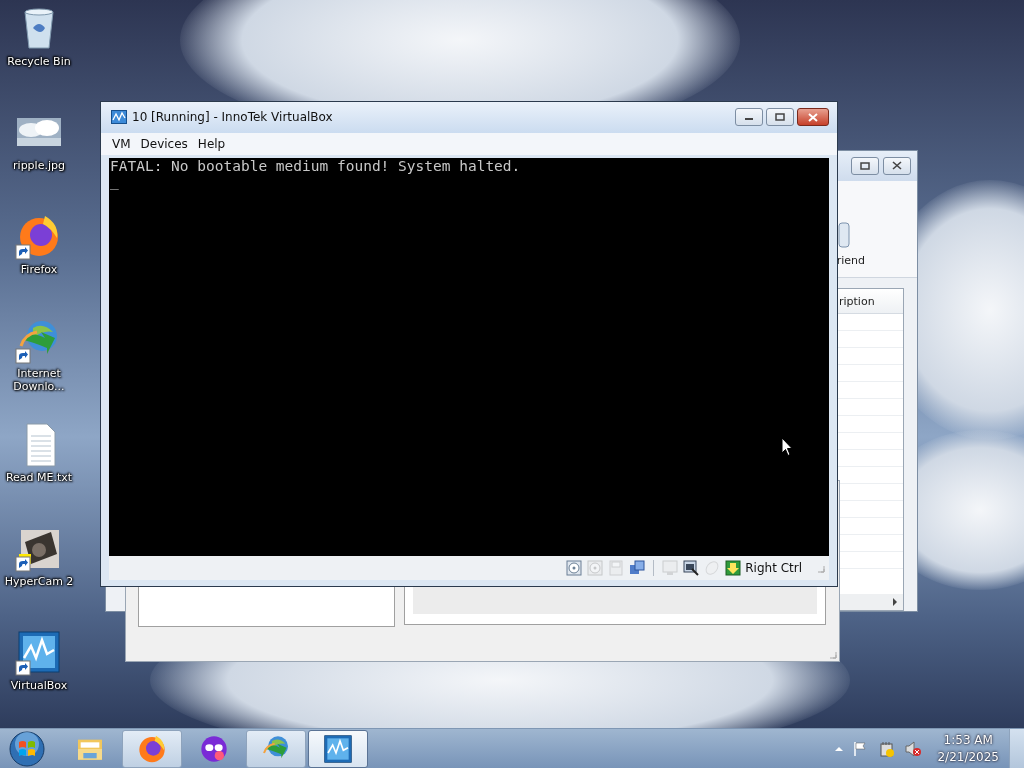 The height and width of the screenshot is (768, 1024). I want to click on console-text: FATAL: No bootable medium found! System halted., so click(316, 166).